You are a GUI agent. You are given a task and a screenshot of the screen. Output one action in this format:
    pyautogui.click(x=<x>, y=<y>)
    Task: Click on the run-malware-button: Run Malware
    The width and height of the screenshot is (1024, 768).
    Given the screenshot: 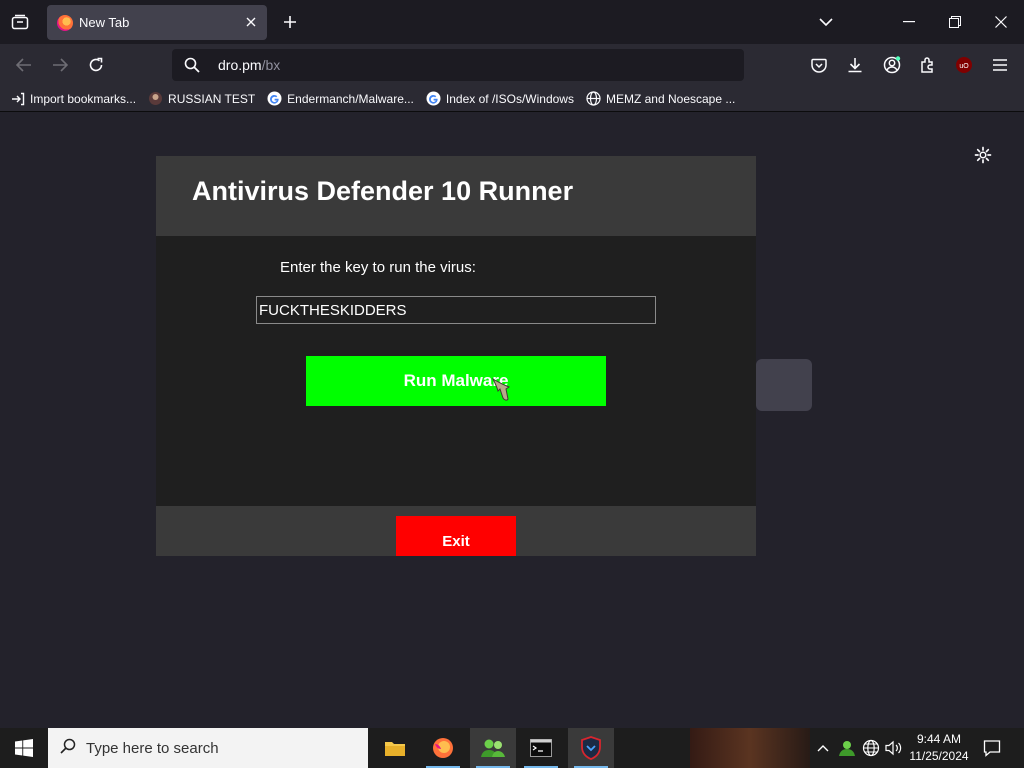 What is the action you would take?
    pyautogui.click(x=456, y=381)
    